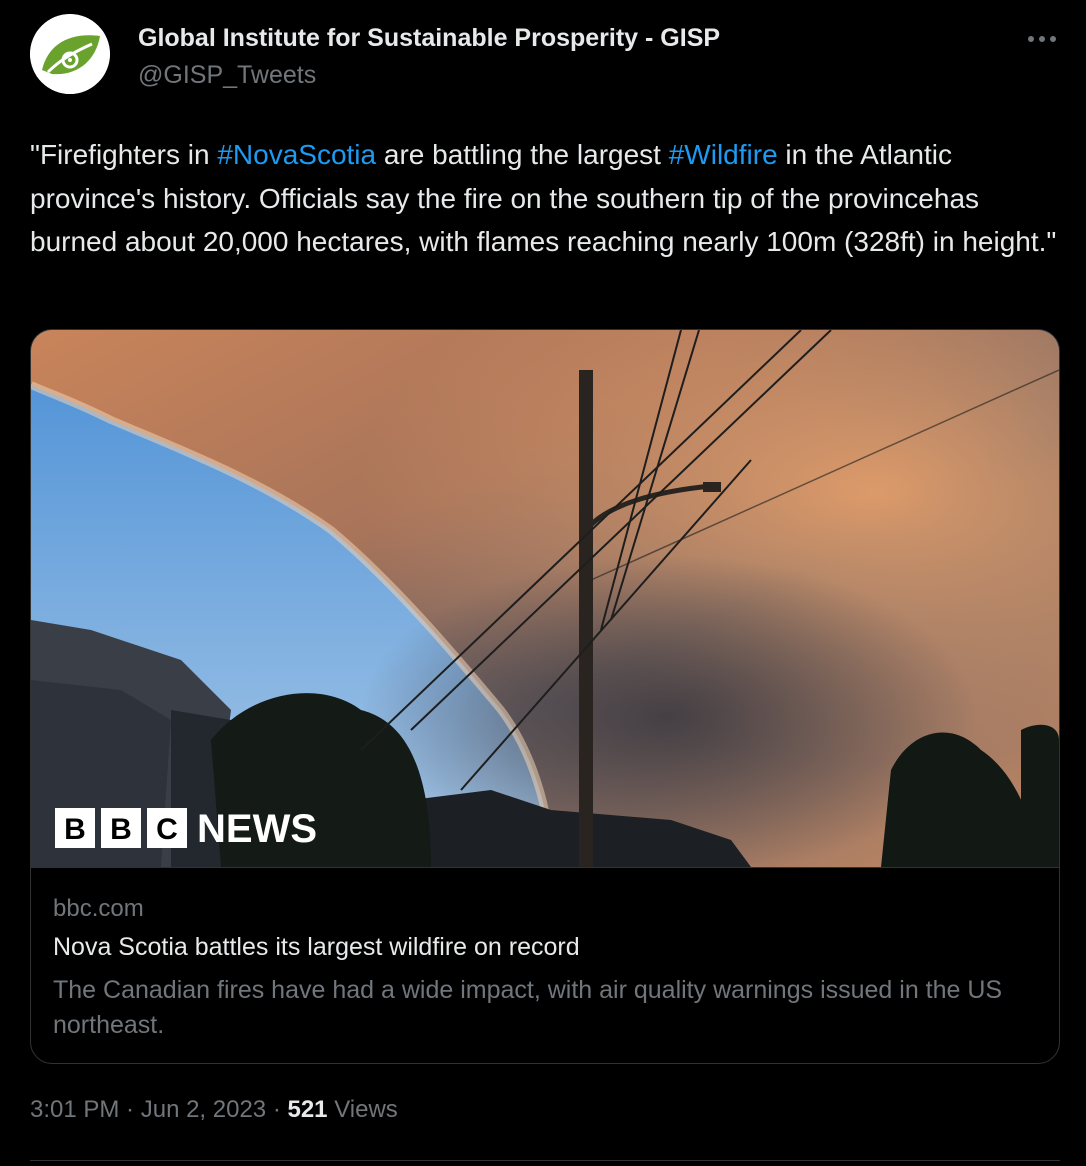 The width and height of the screenshot is (1086, 1166). What do you see at coordinates (522, 154) in the screenshot?
I see `tweet-text-segment: are battling the largest` at bounding box center [522, 154].